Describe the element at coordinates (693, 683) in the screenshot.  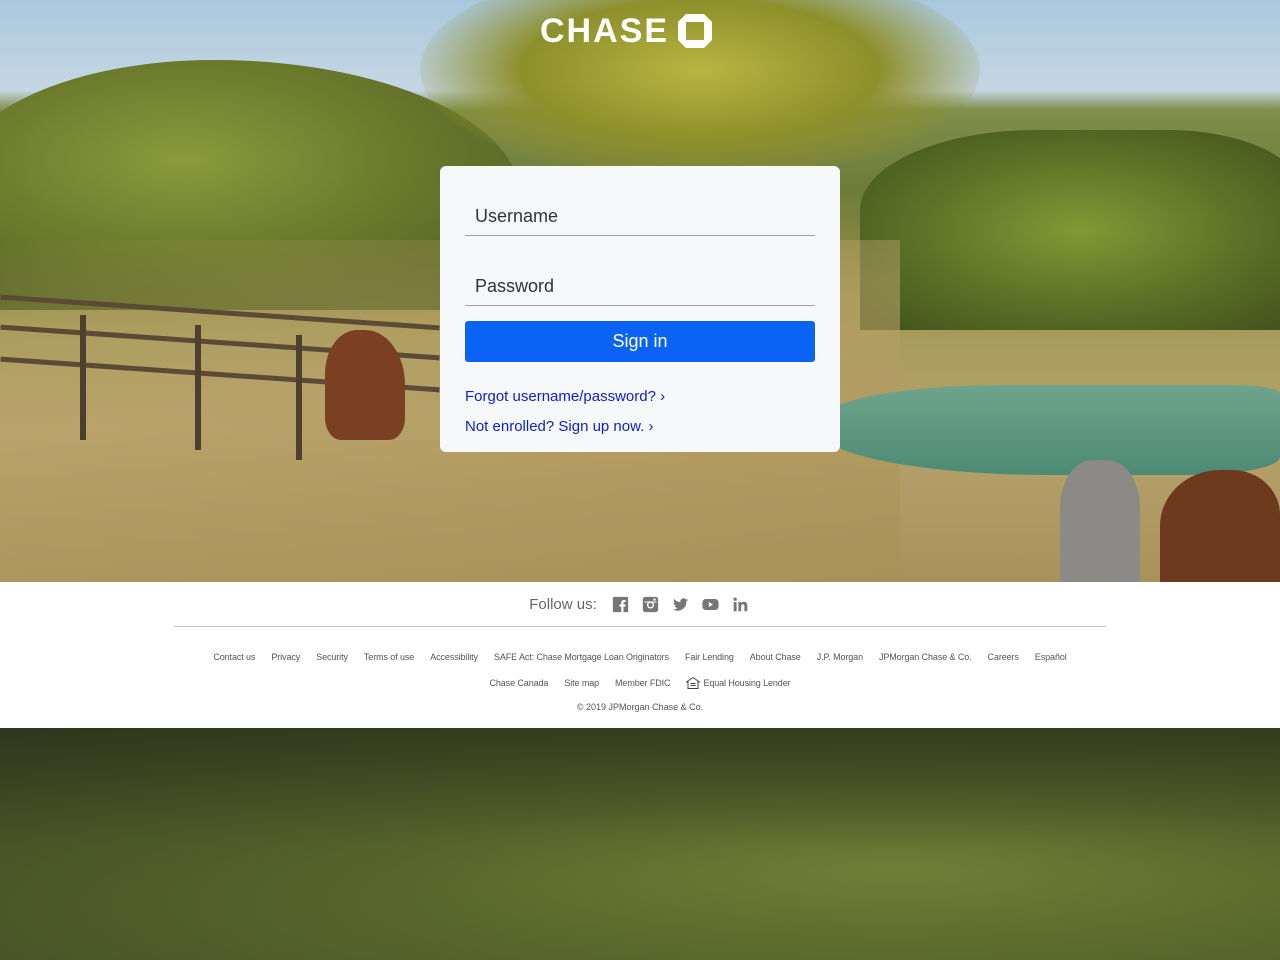
I see `equal-housing-icon` at that location.